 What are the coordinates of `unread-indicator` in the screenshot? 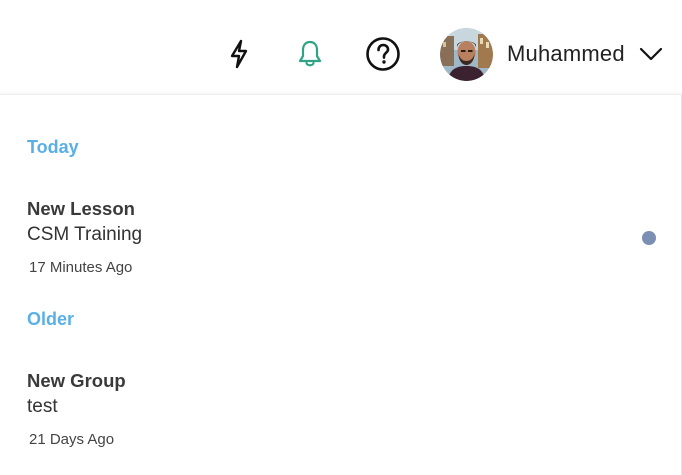 It's located at (649, 238).